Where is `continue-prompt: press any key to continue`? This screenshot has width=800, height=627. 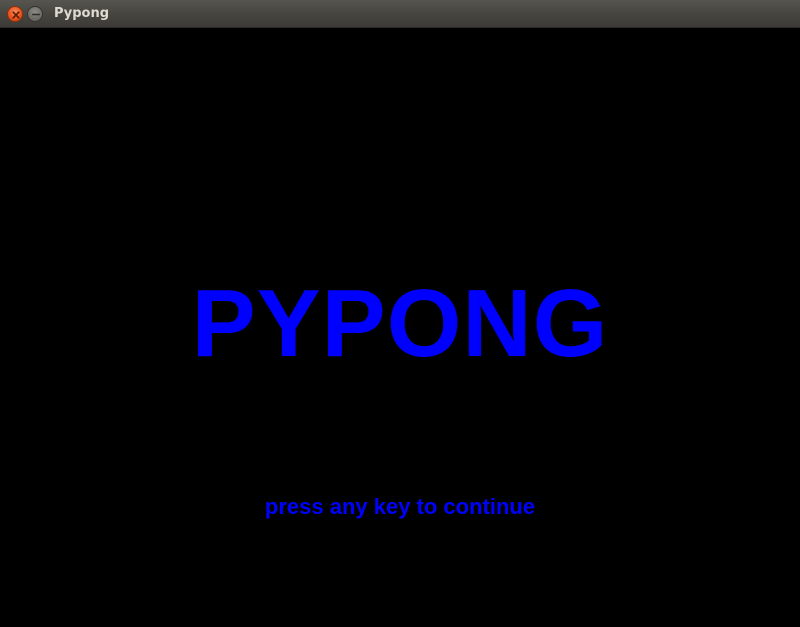
continue-prompt: press any key to continue is located at coordinates (400, 506).